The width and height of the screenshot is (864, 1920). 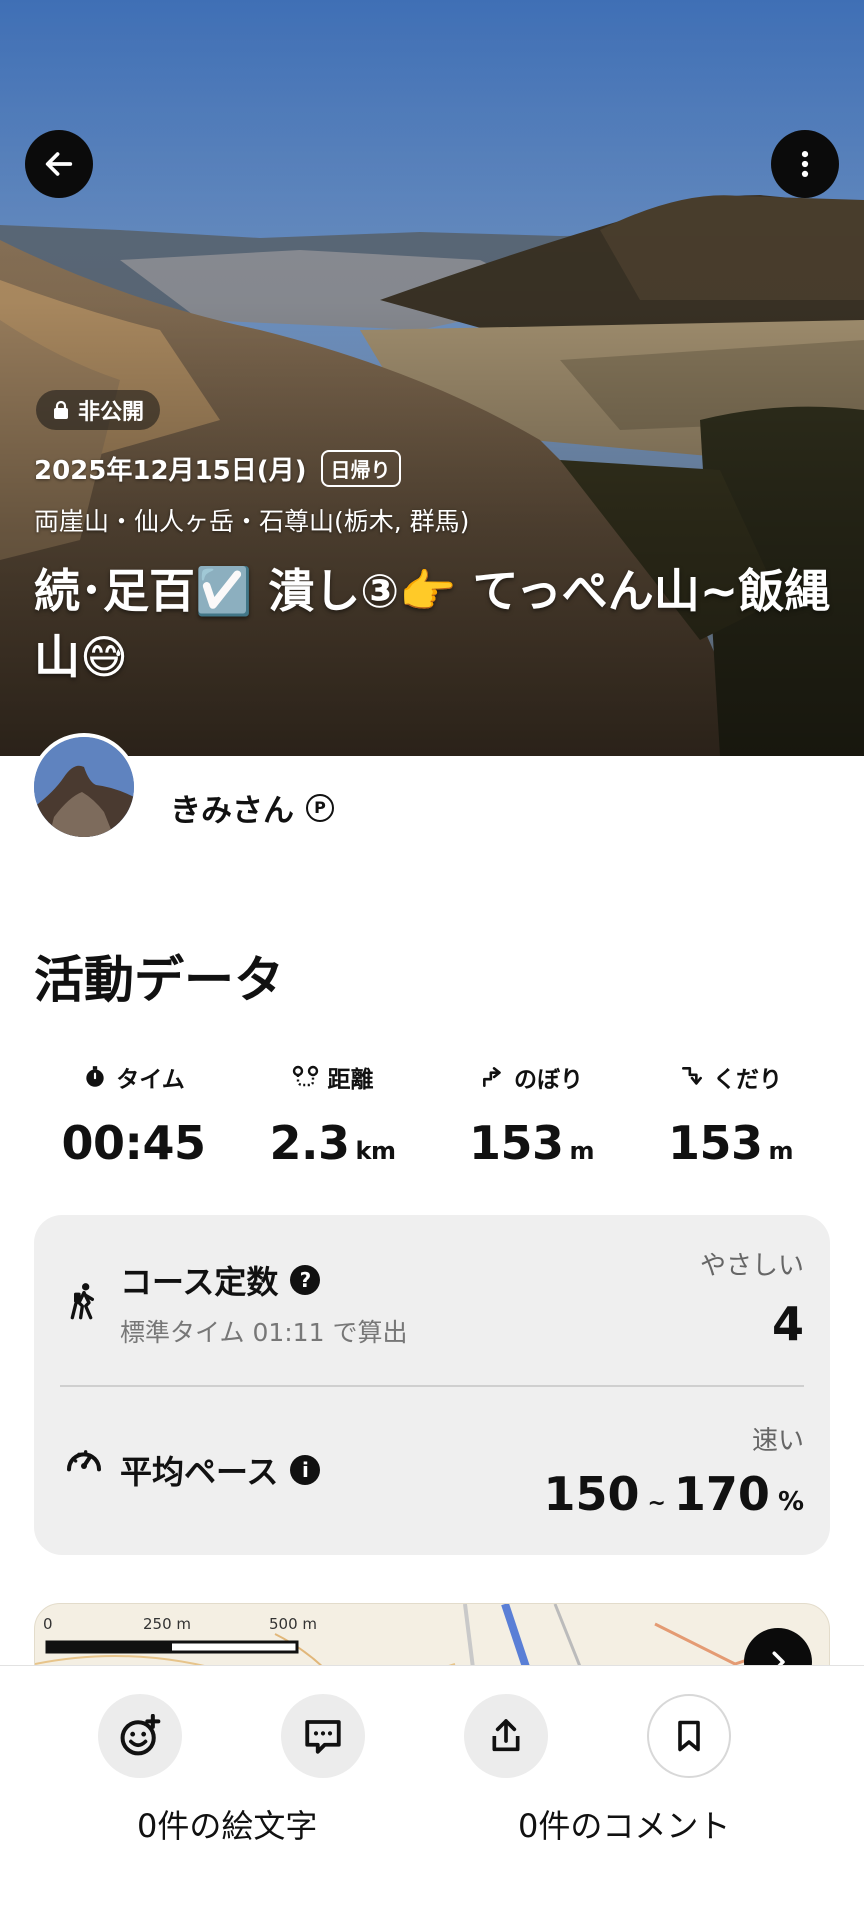 I want to click on activity-title: 続･足百☑️ 潰し③👉 てっぺん山~飯縄山😅, so click(x=432, y=624).